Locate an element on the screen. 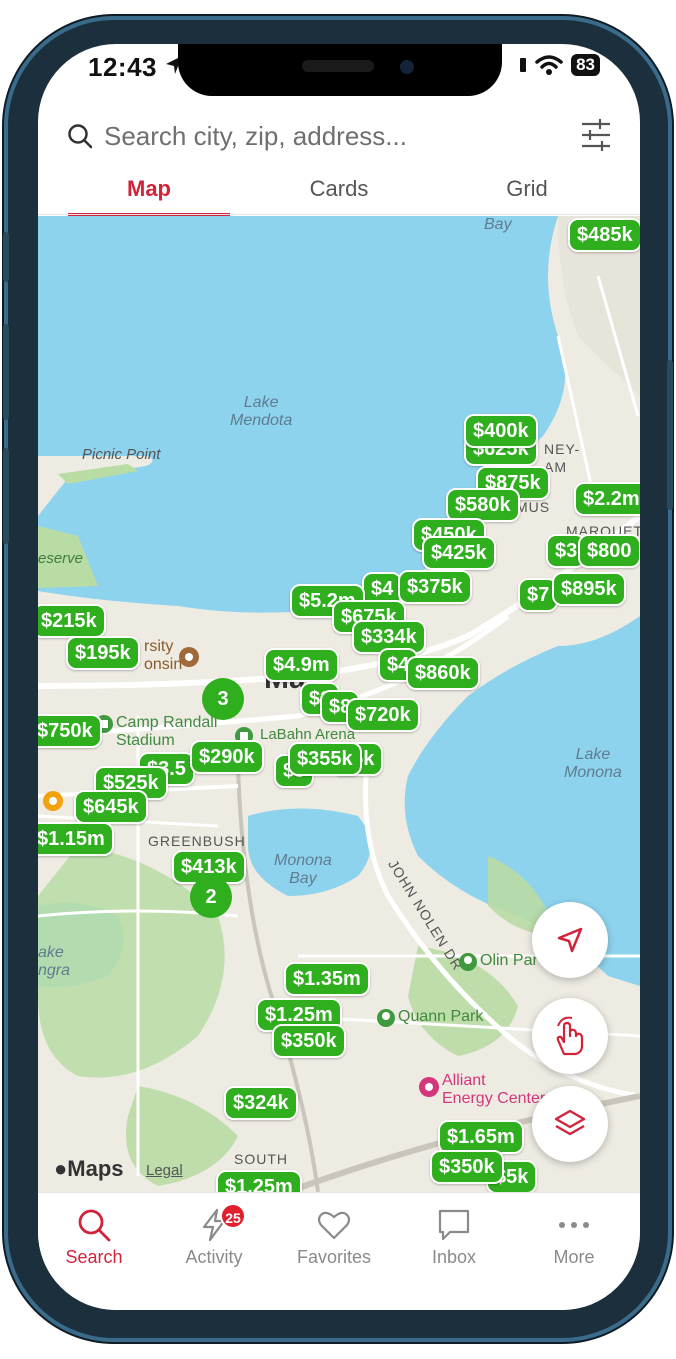  price-pin: $895k is located at coordinates (589, 589).